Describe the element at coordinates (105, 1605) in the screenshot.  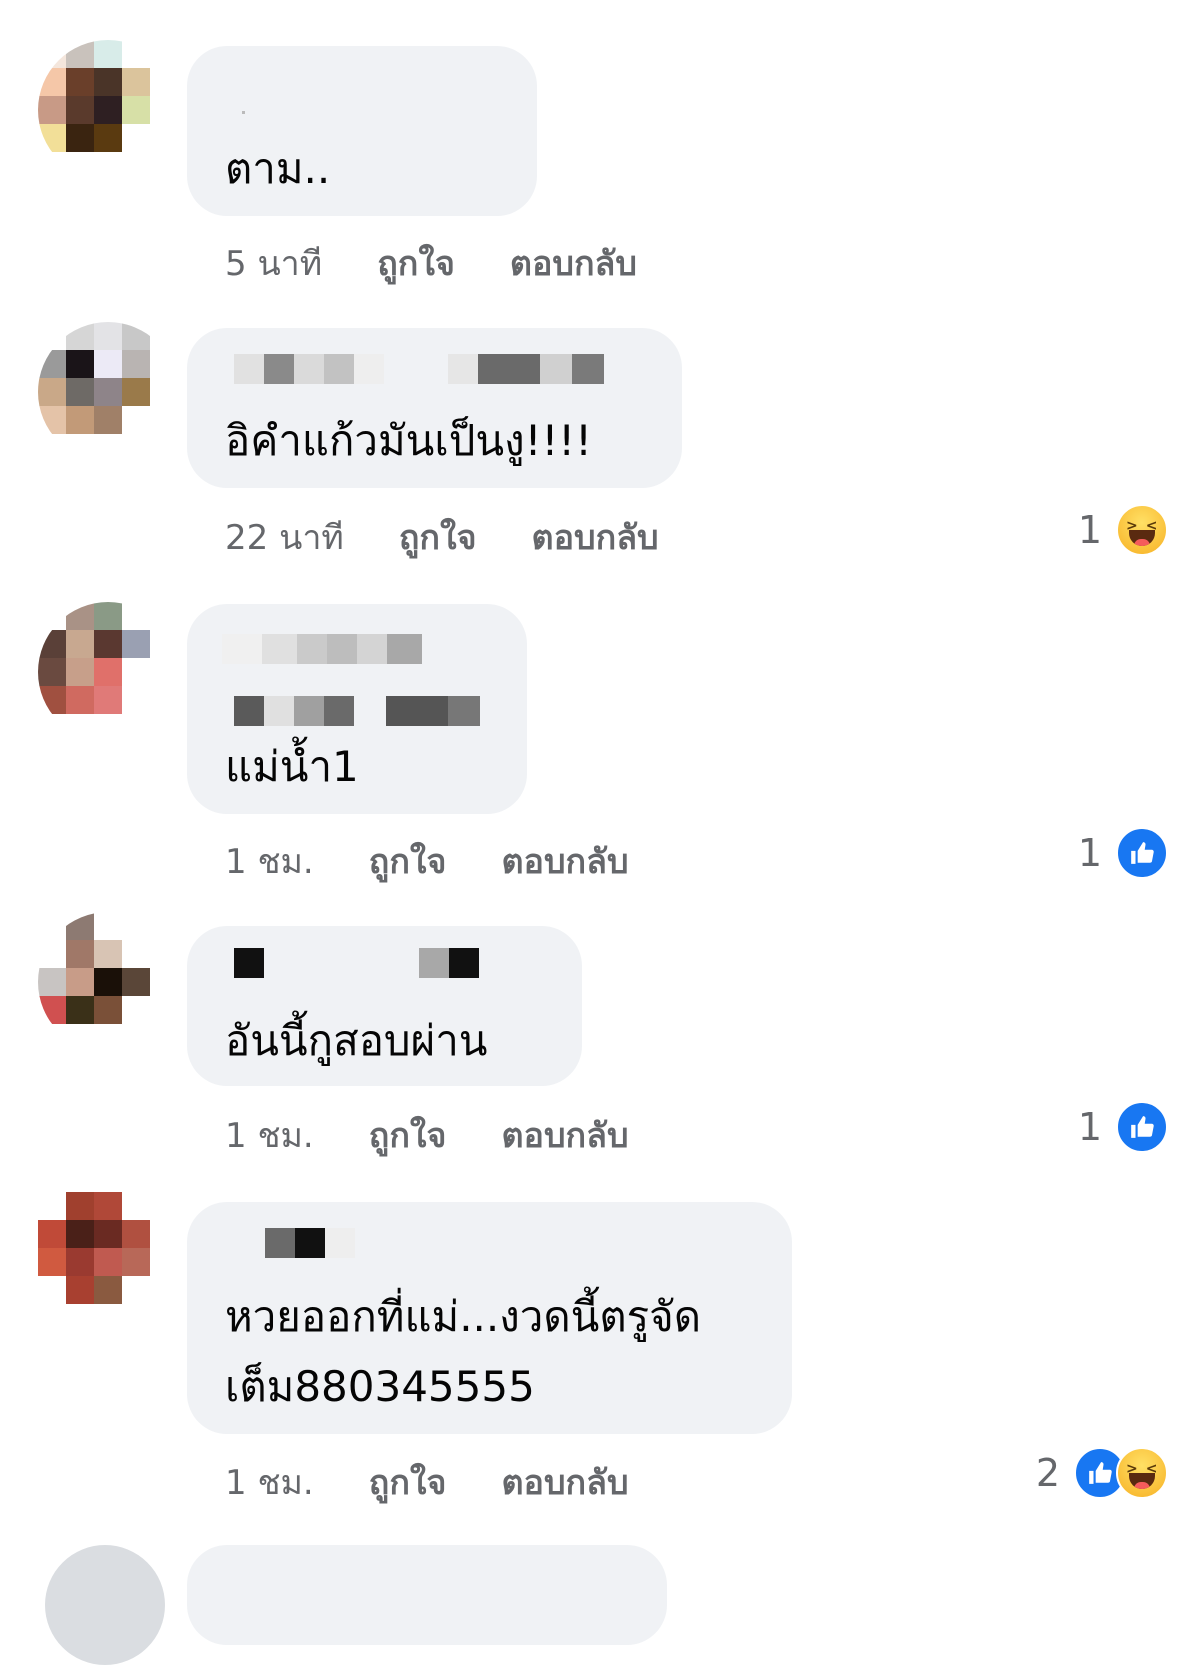
I see `next-comment-avatar` at that location.